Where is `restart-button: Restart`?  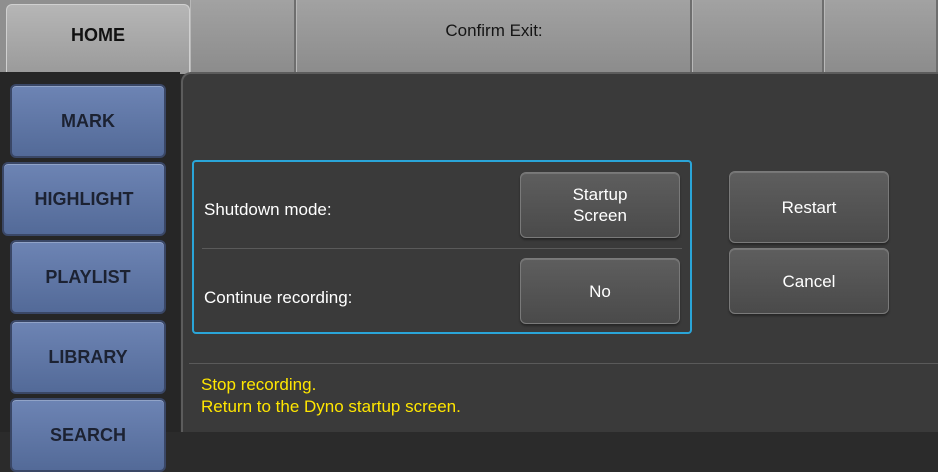 restart-button: Restart is located at coordinates (809, 207).